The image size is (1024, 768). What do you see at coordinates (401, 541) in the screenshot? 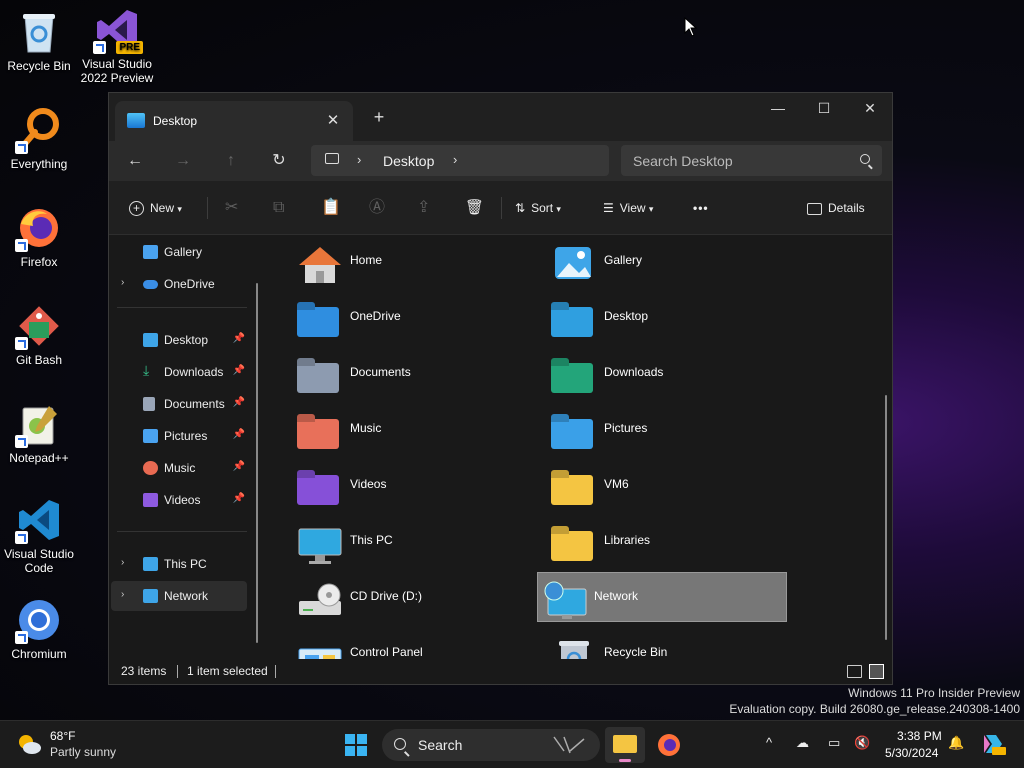
I see `item-this-pc: This PC` at bounding box center [401, 541].